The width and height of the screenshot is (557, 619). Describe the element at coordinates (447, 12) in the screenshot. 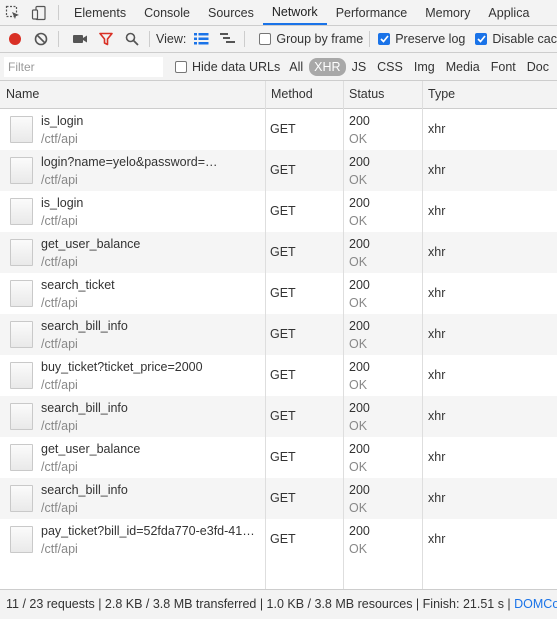

I see `tab-memory: Memory` at that location.